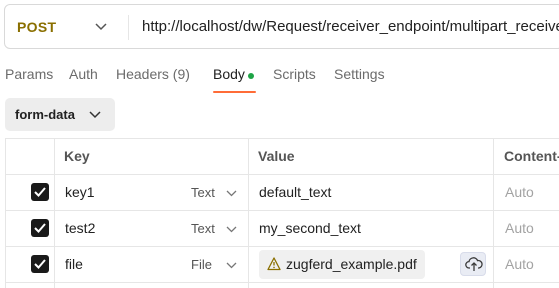 Image resolution: width=559 pixels, height=288 pixels. What do you see at coordinates (351, 264) in the screenshot?
I see `file-name: zugferd_example.pdf` at bounding box center [351, 264].